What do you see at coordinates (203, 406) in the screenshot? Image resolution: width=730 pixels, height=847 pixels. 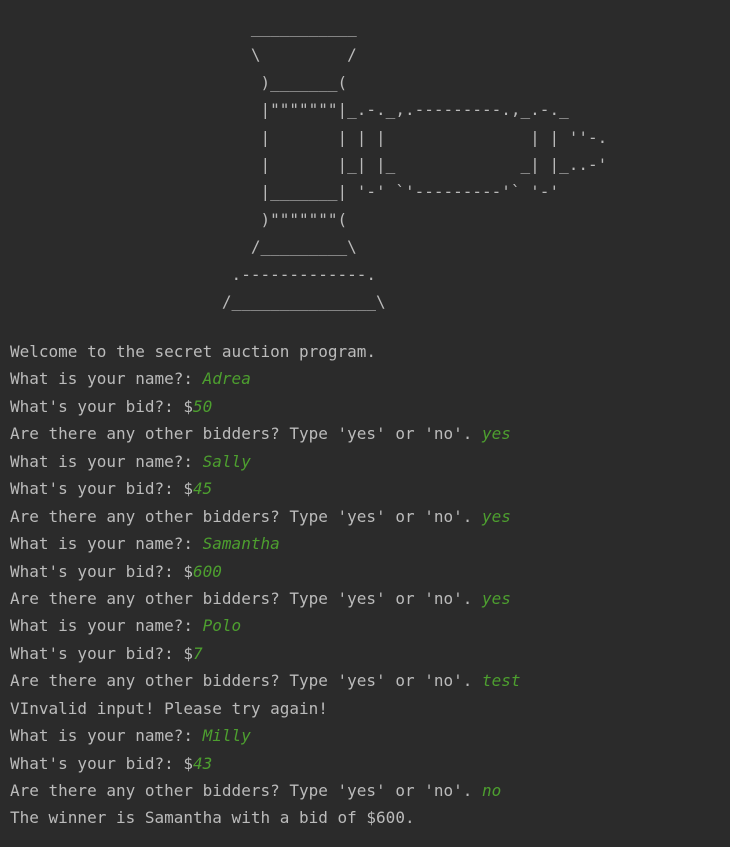 I see `user-input: 50` at bounding box center [203, 406].